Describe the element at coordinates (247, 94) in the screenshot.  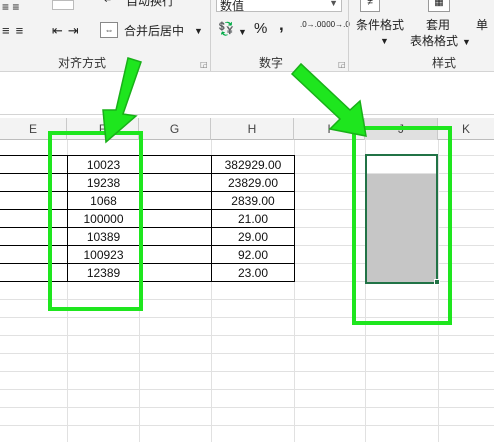
I see `formula-area` at that location.